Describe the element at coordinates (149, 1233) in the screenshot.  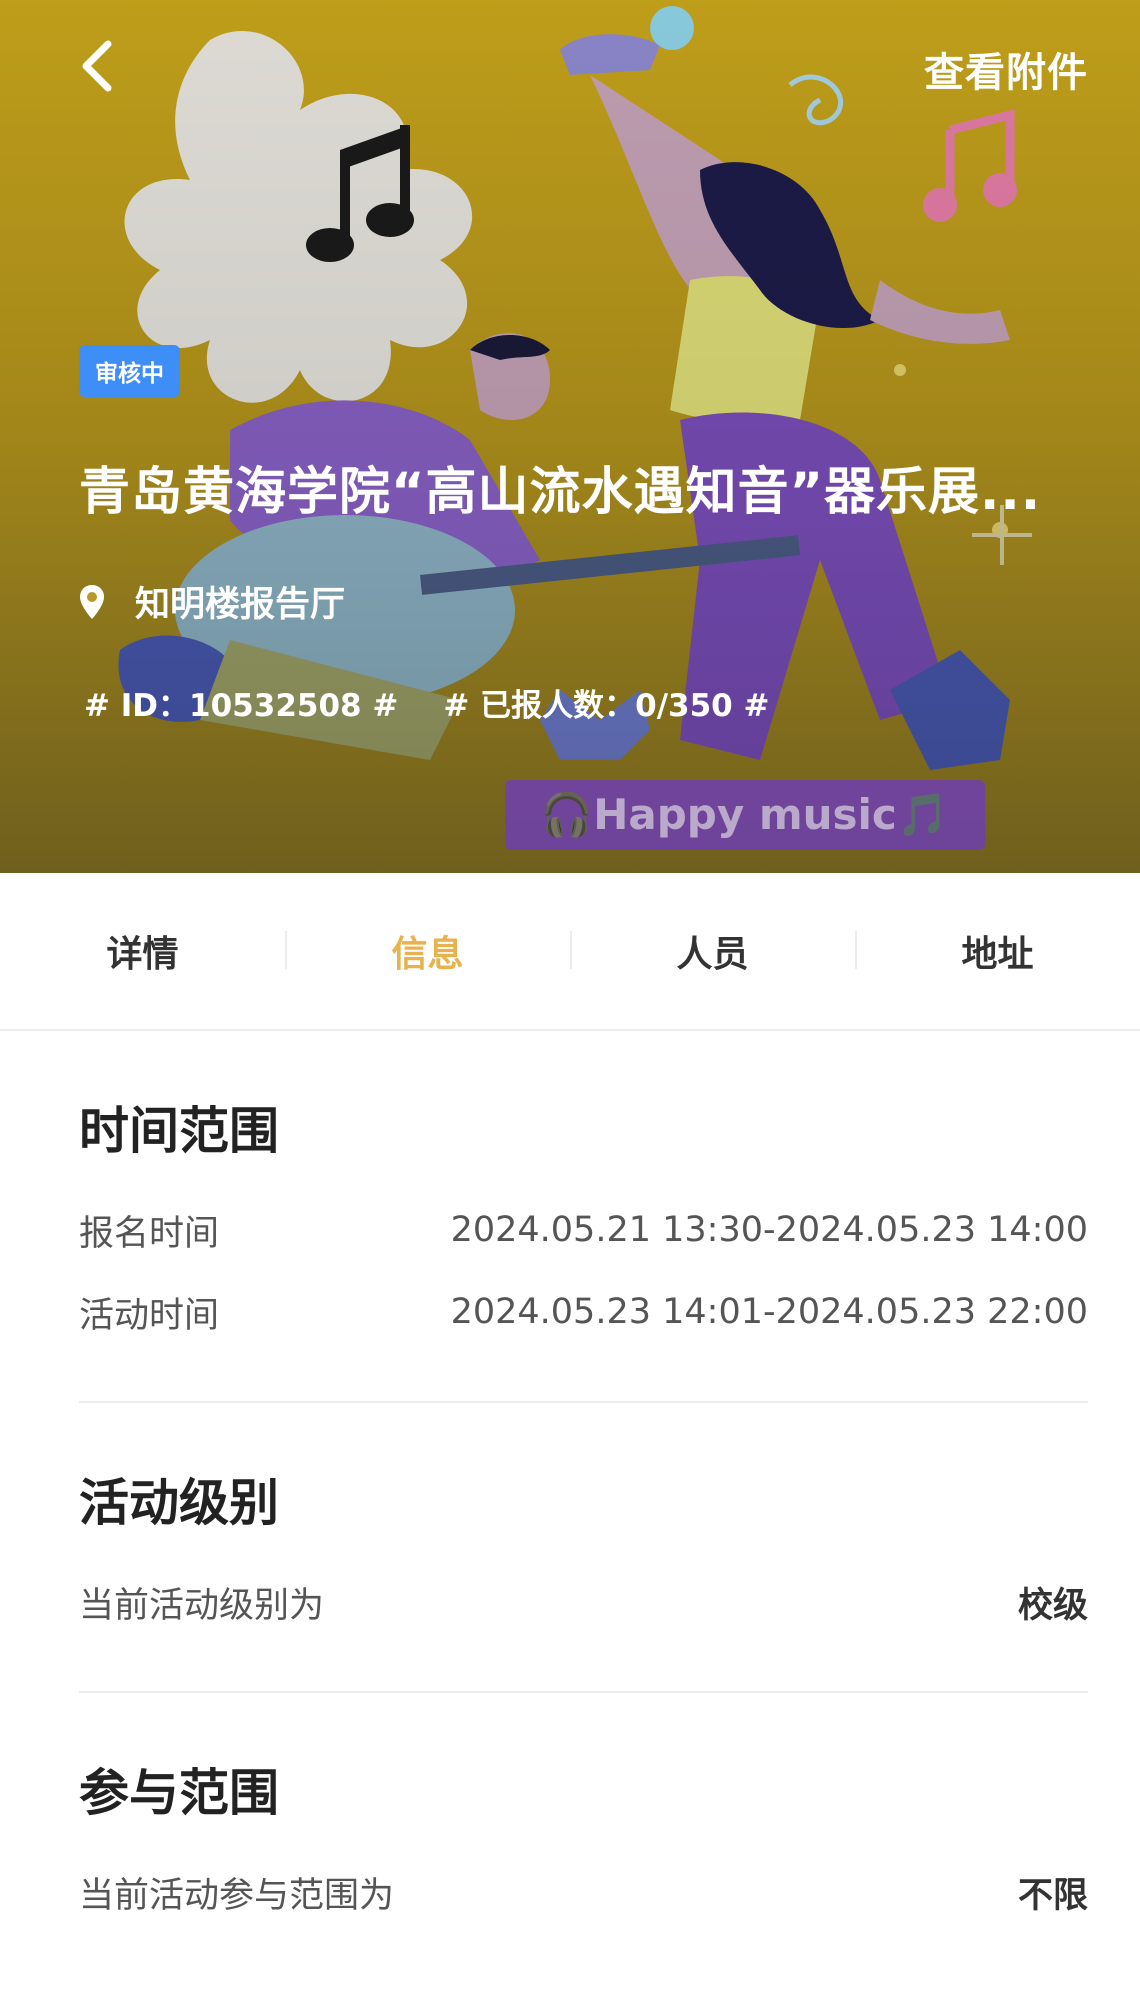
I see `signup-time-label: 报名时间` at that location.